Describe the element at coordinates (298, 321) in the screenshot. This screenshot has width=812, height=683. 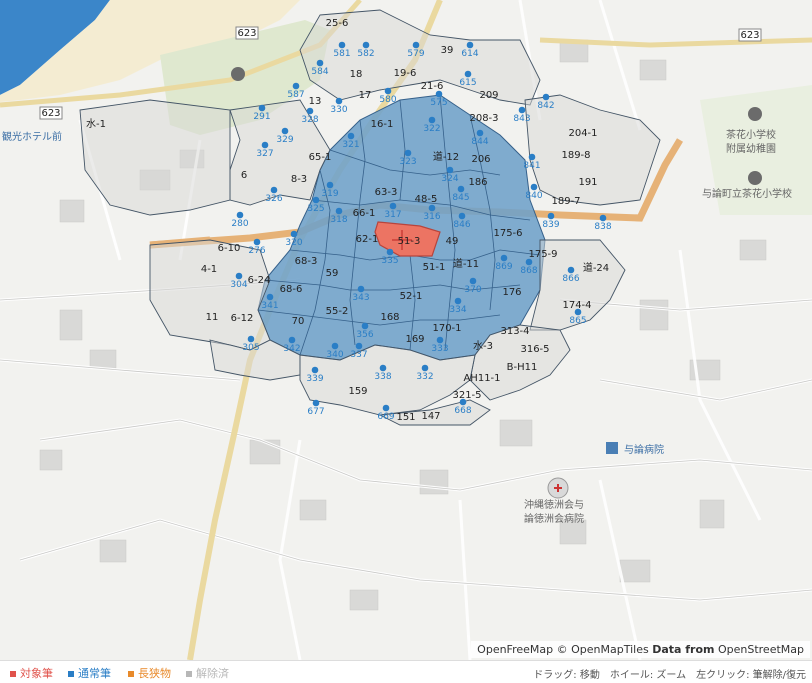
I see `parcel-label: 70` at that location.